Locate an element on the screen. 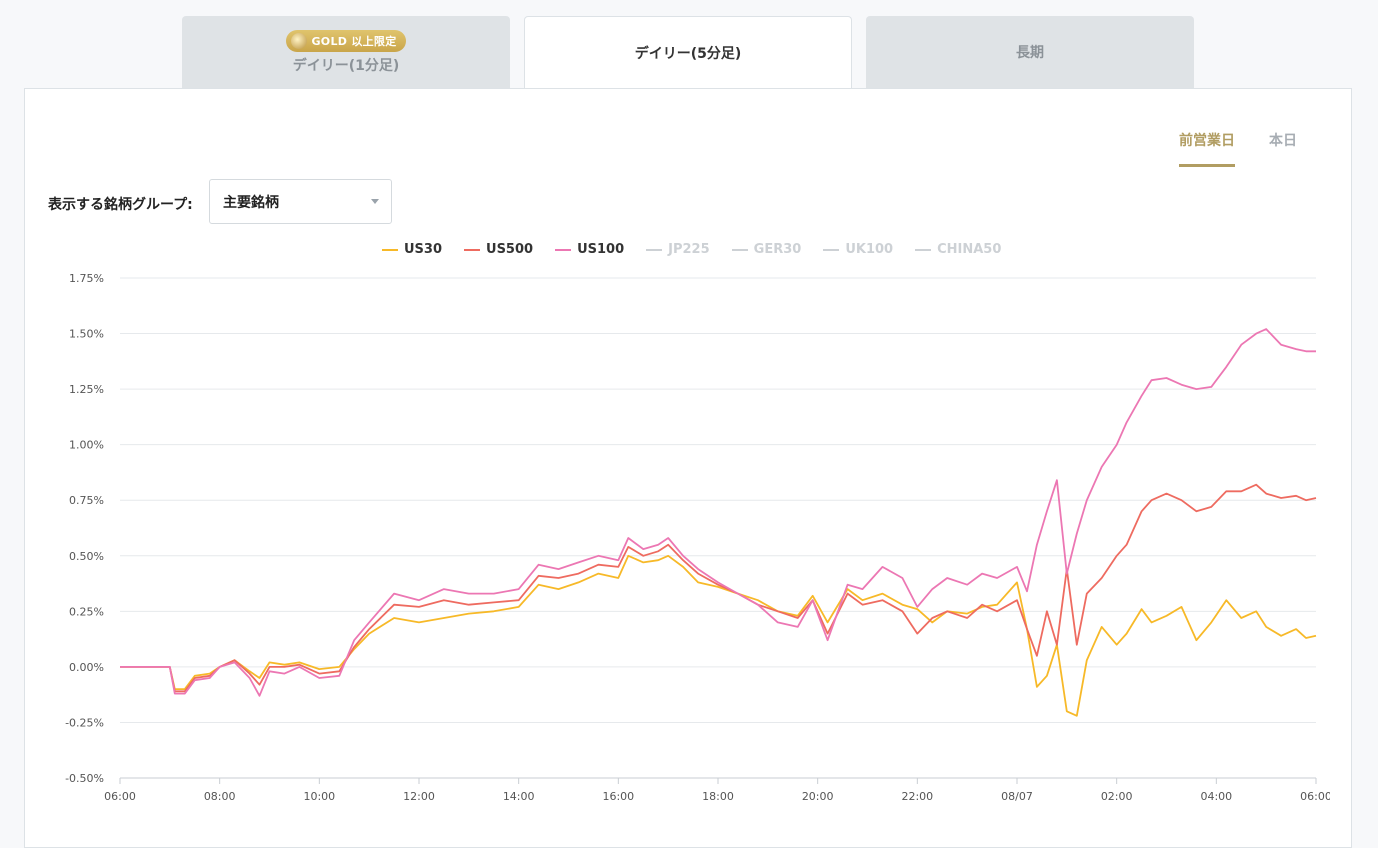  legend-item-uk100: UK100 is located at coordinates (858, 249).